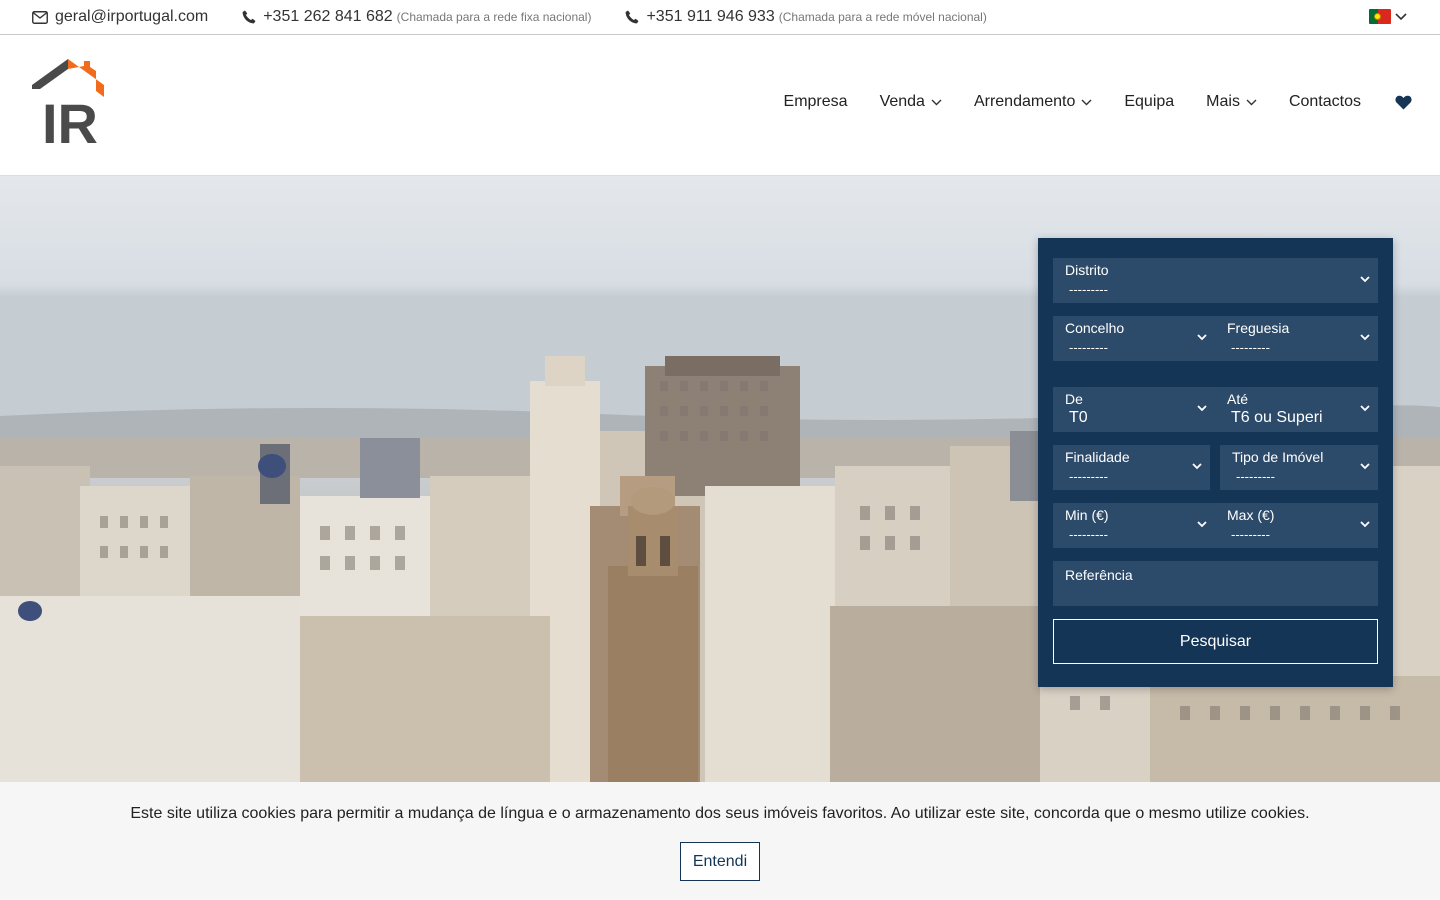 This screenshot has width=1440, height=900. I want to click on finalidade-select: Finalidade ---------, so click(1131, 467).